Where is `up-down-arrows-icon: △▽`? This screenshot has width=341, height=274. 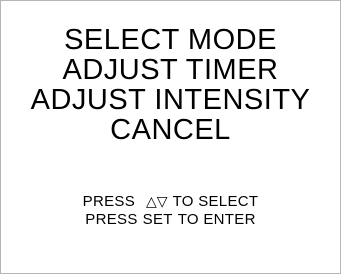
up-down-arrows-icon: △▽ is located at coordinates (157, 202).